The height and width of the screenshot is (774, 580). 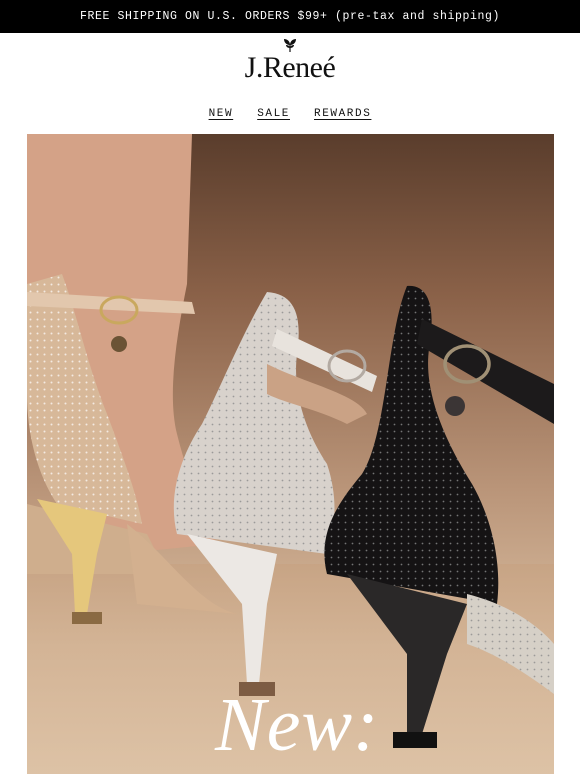 What do you see at coordinates (342, 114) in the screenshot?
I see `nav-rewards: REWARDS` at bounding box center [342, 114].